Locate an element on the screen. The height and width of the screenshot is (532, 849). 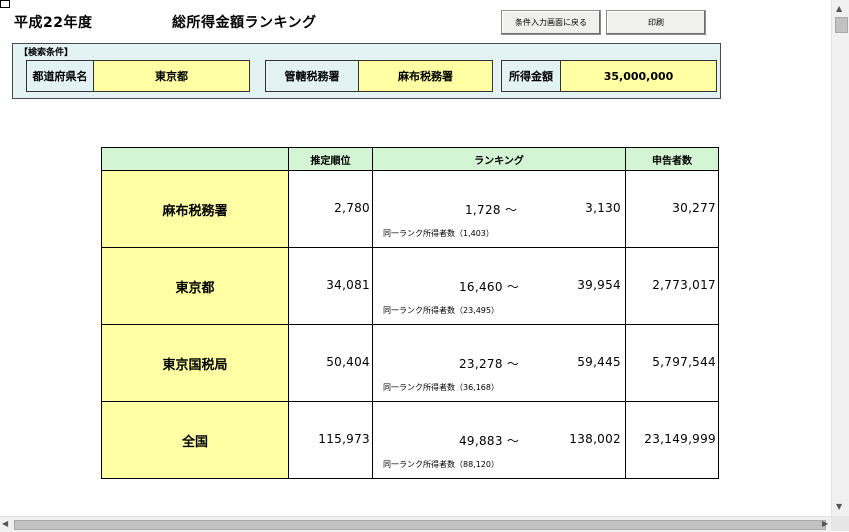
same-rank-count-note: 同一ランク所得者数（36,168） is located at coordinates (441, 387).